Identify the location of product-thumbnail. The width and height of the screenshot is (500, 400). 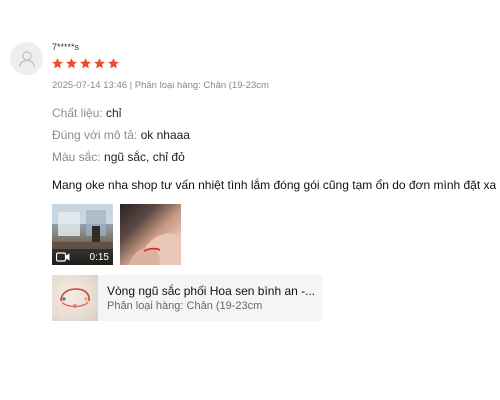
(75, 298).